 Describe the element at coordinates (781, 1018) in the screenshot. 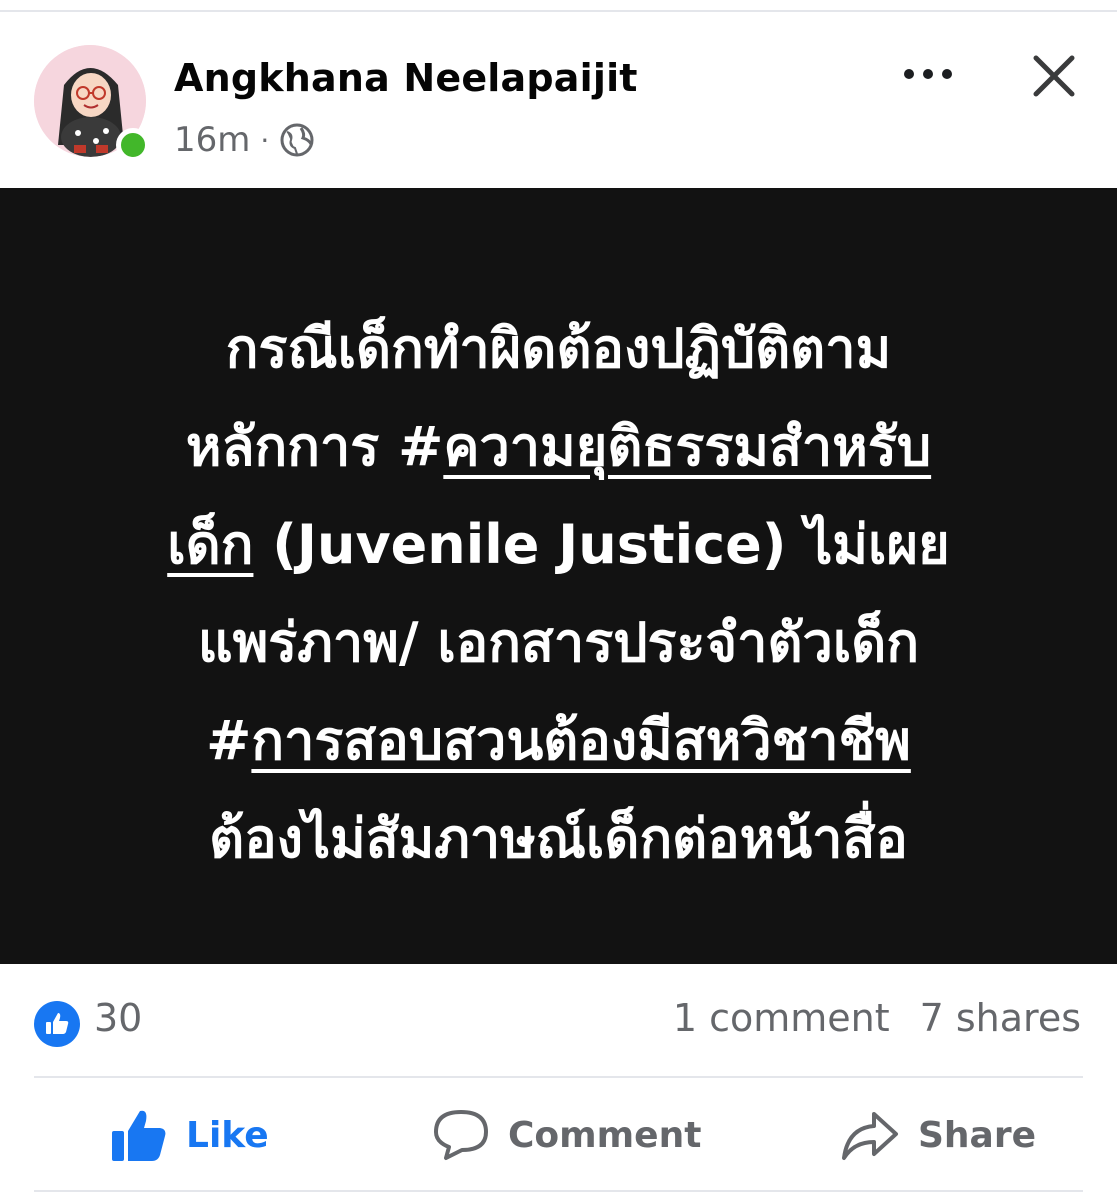

I see `comment-count: 1 comment` at that location.